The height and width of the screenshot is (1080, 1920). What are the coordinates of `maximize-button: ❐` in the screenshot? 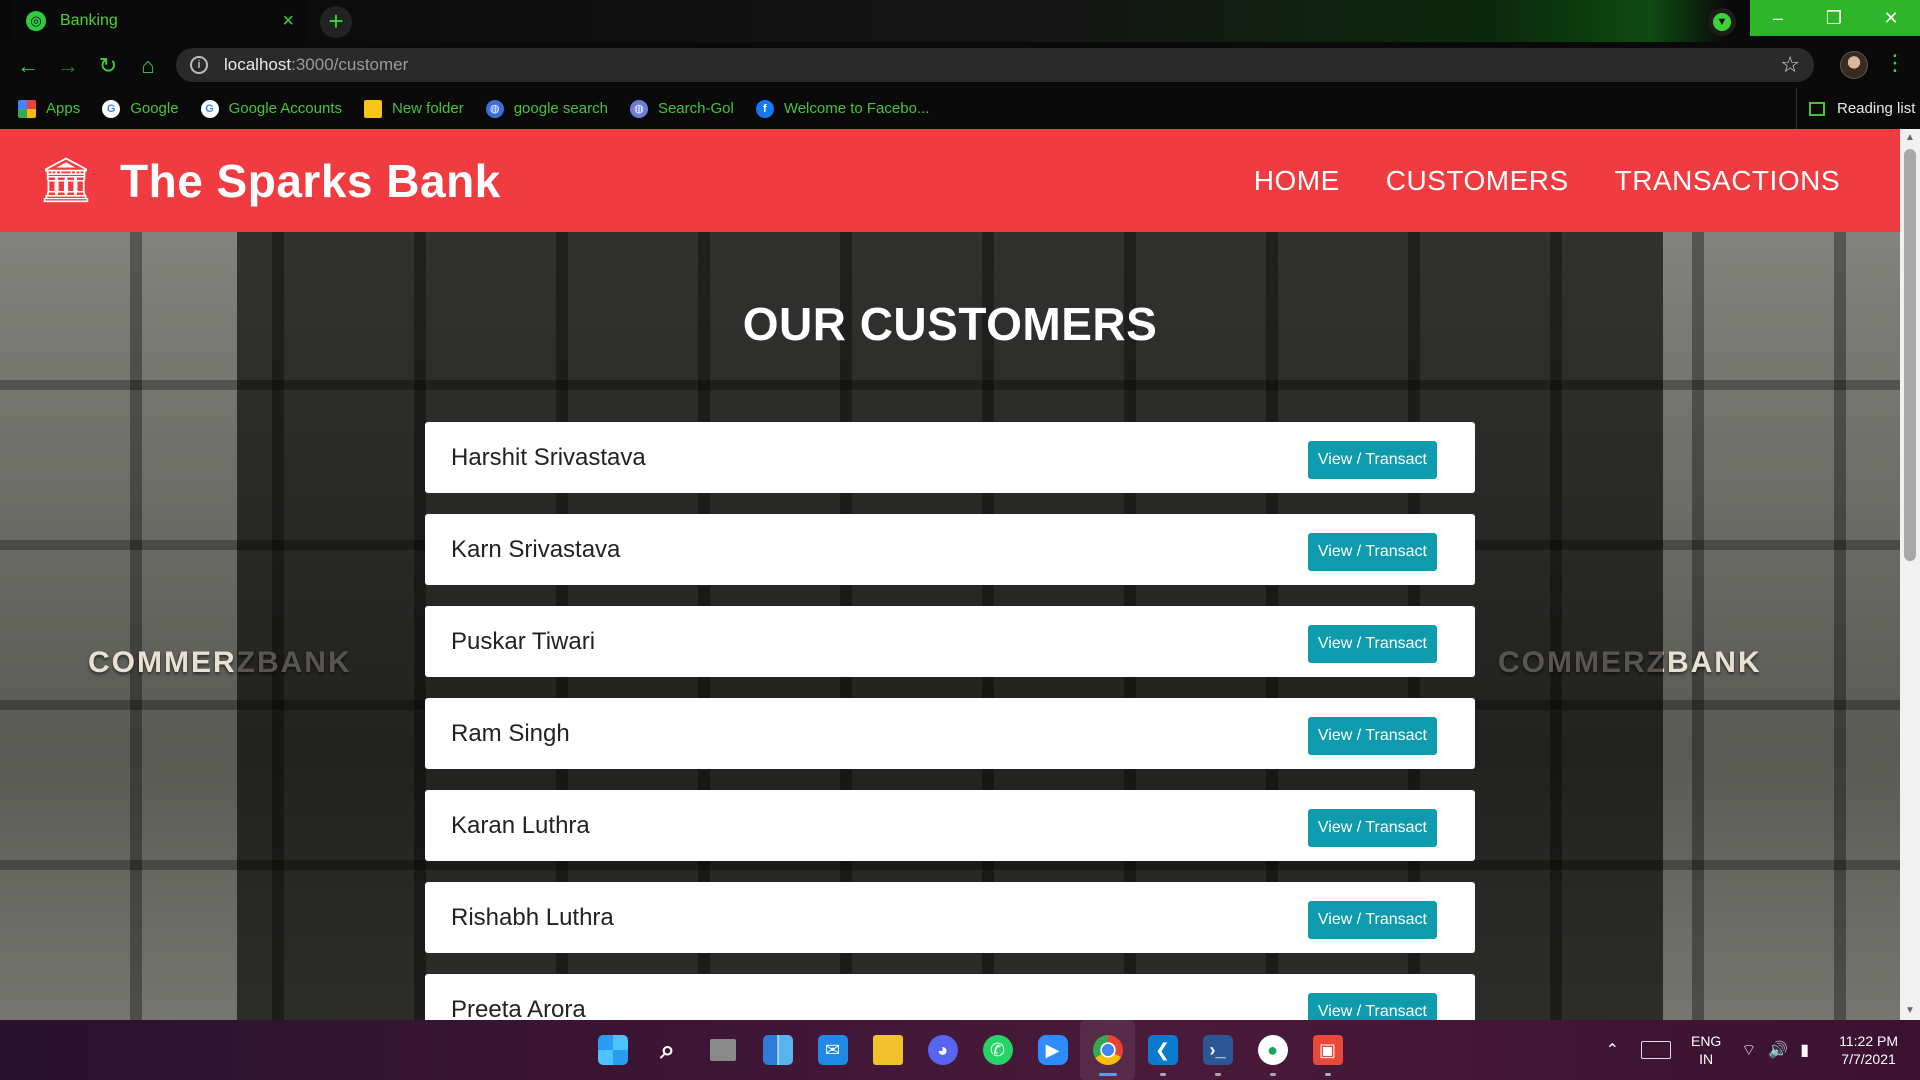 It's located at (1834, 18).